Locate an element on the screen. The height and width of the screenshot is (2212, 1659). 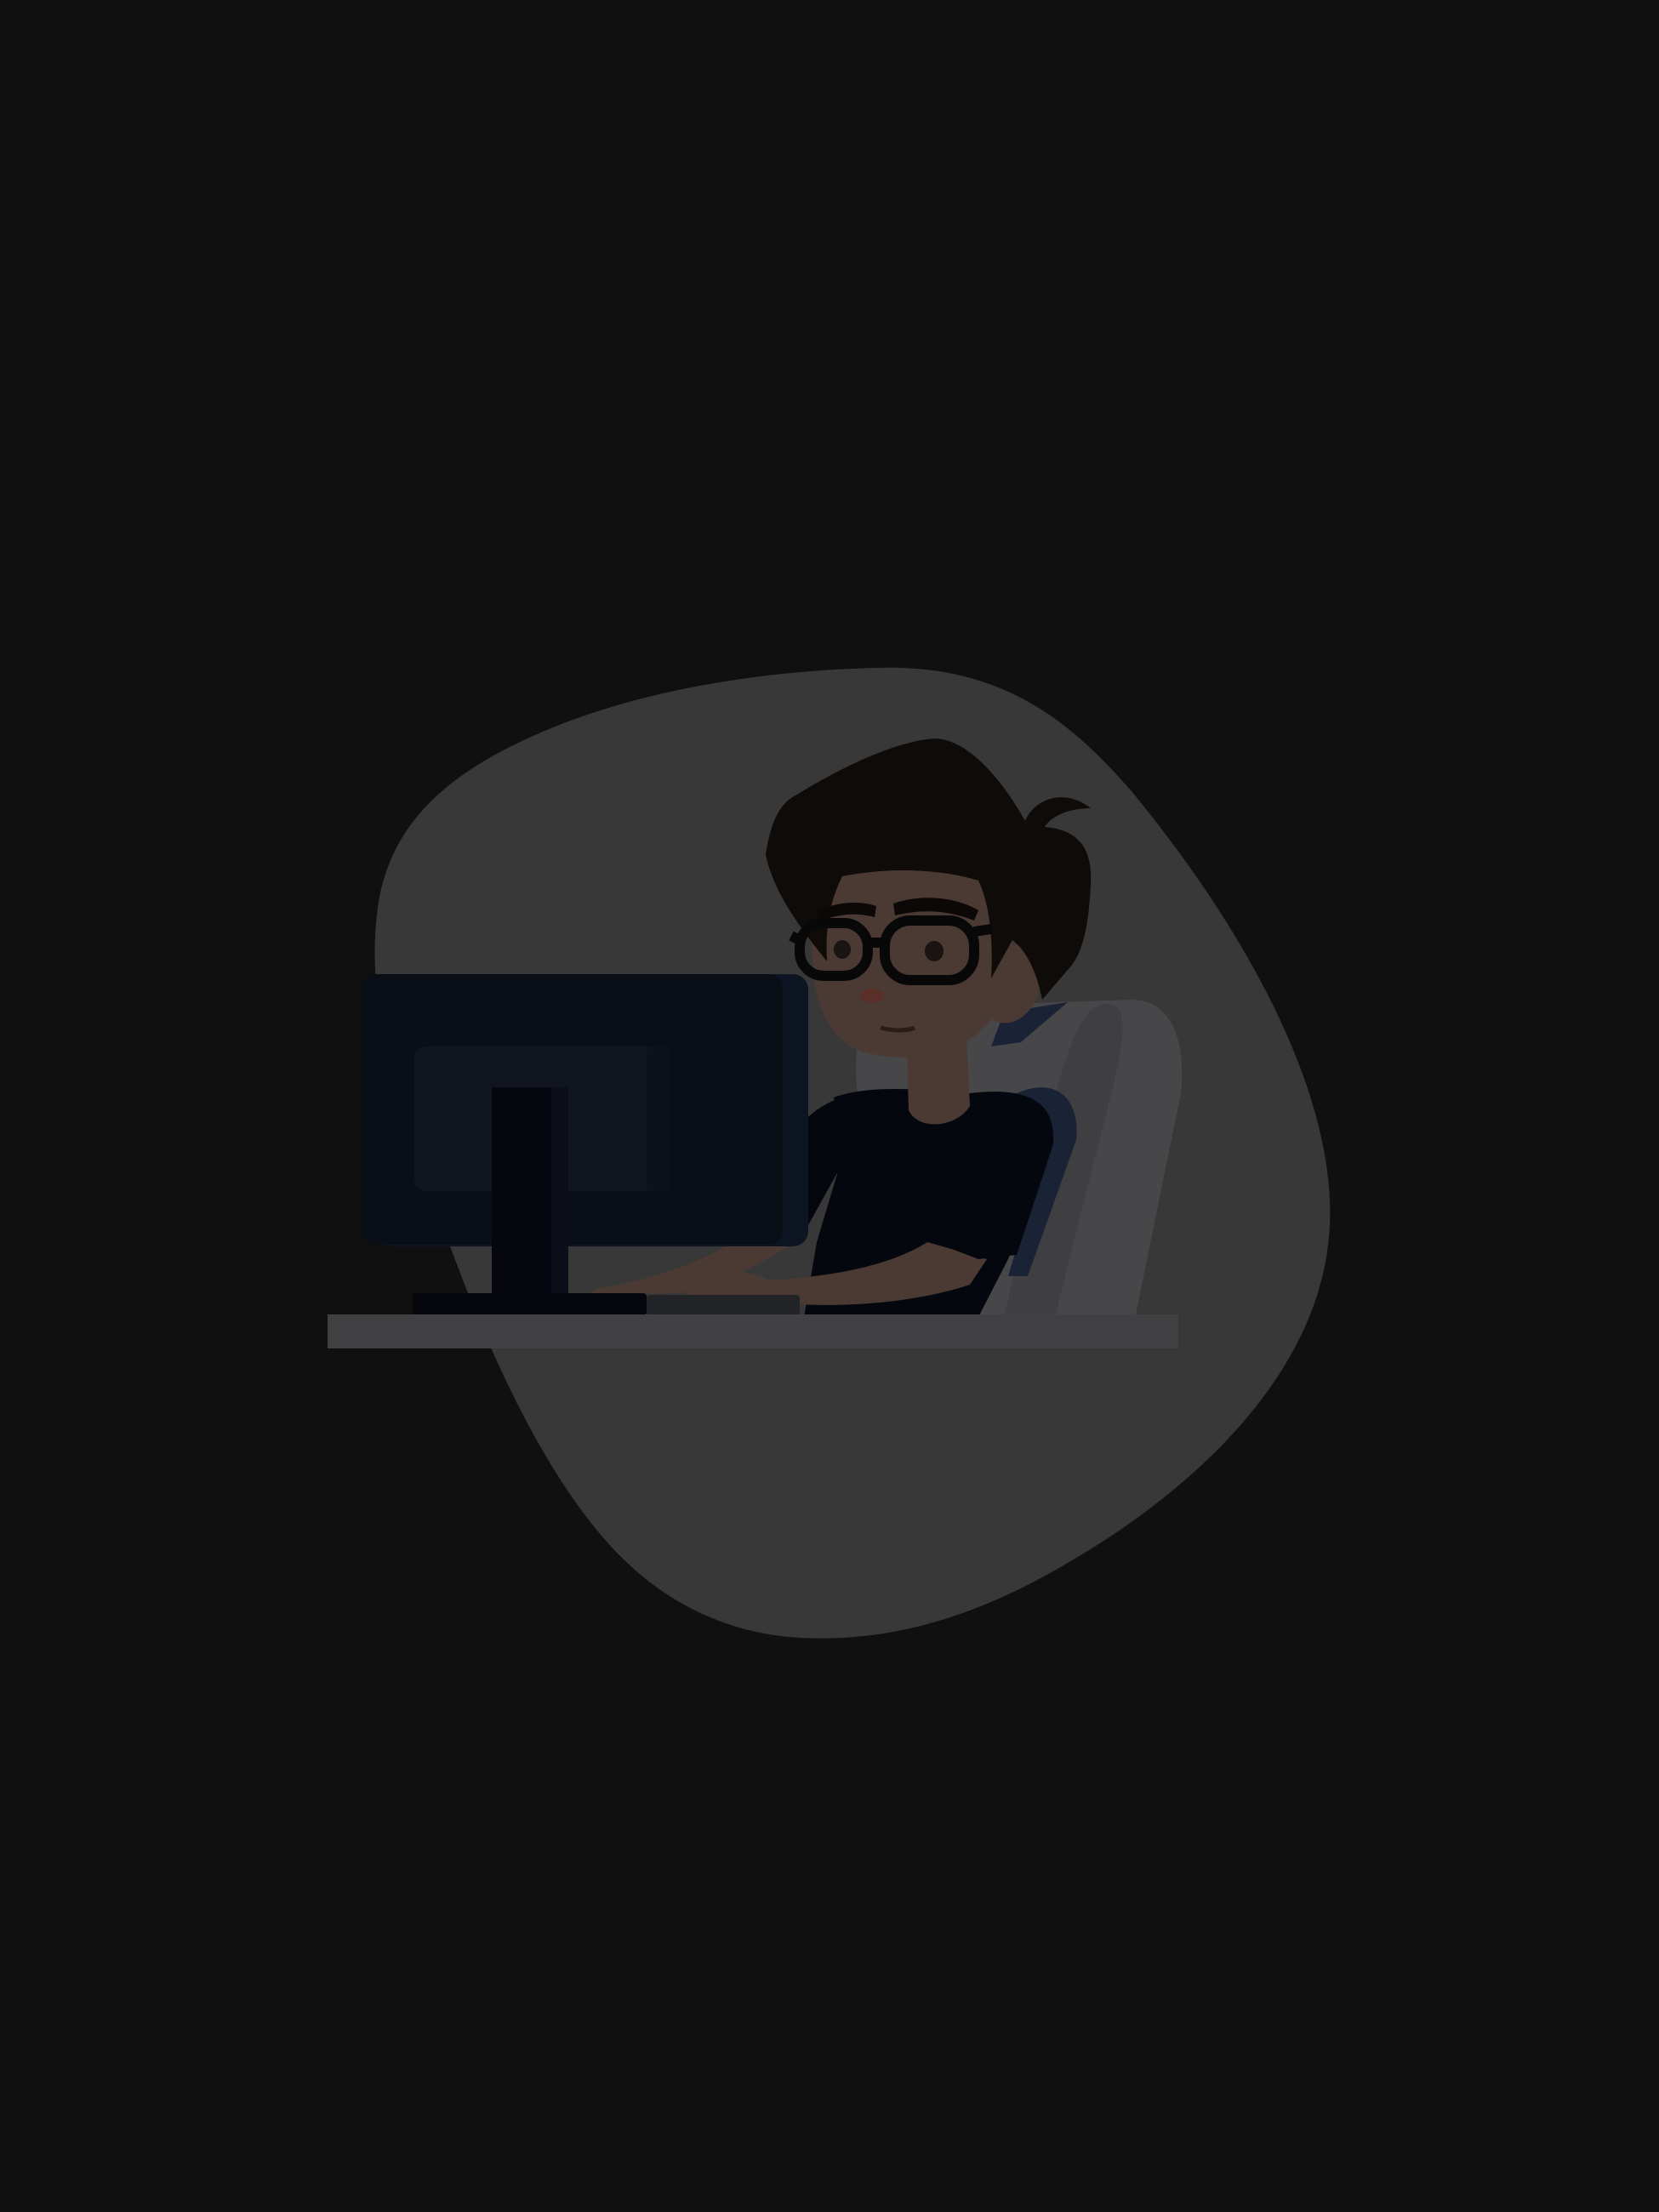
nose is located at coordinates (872, 995).